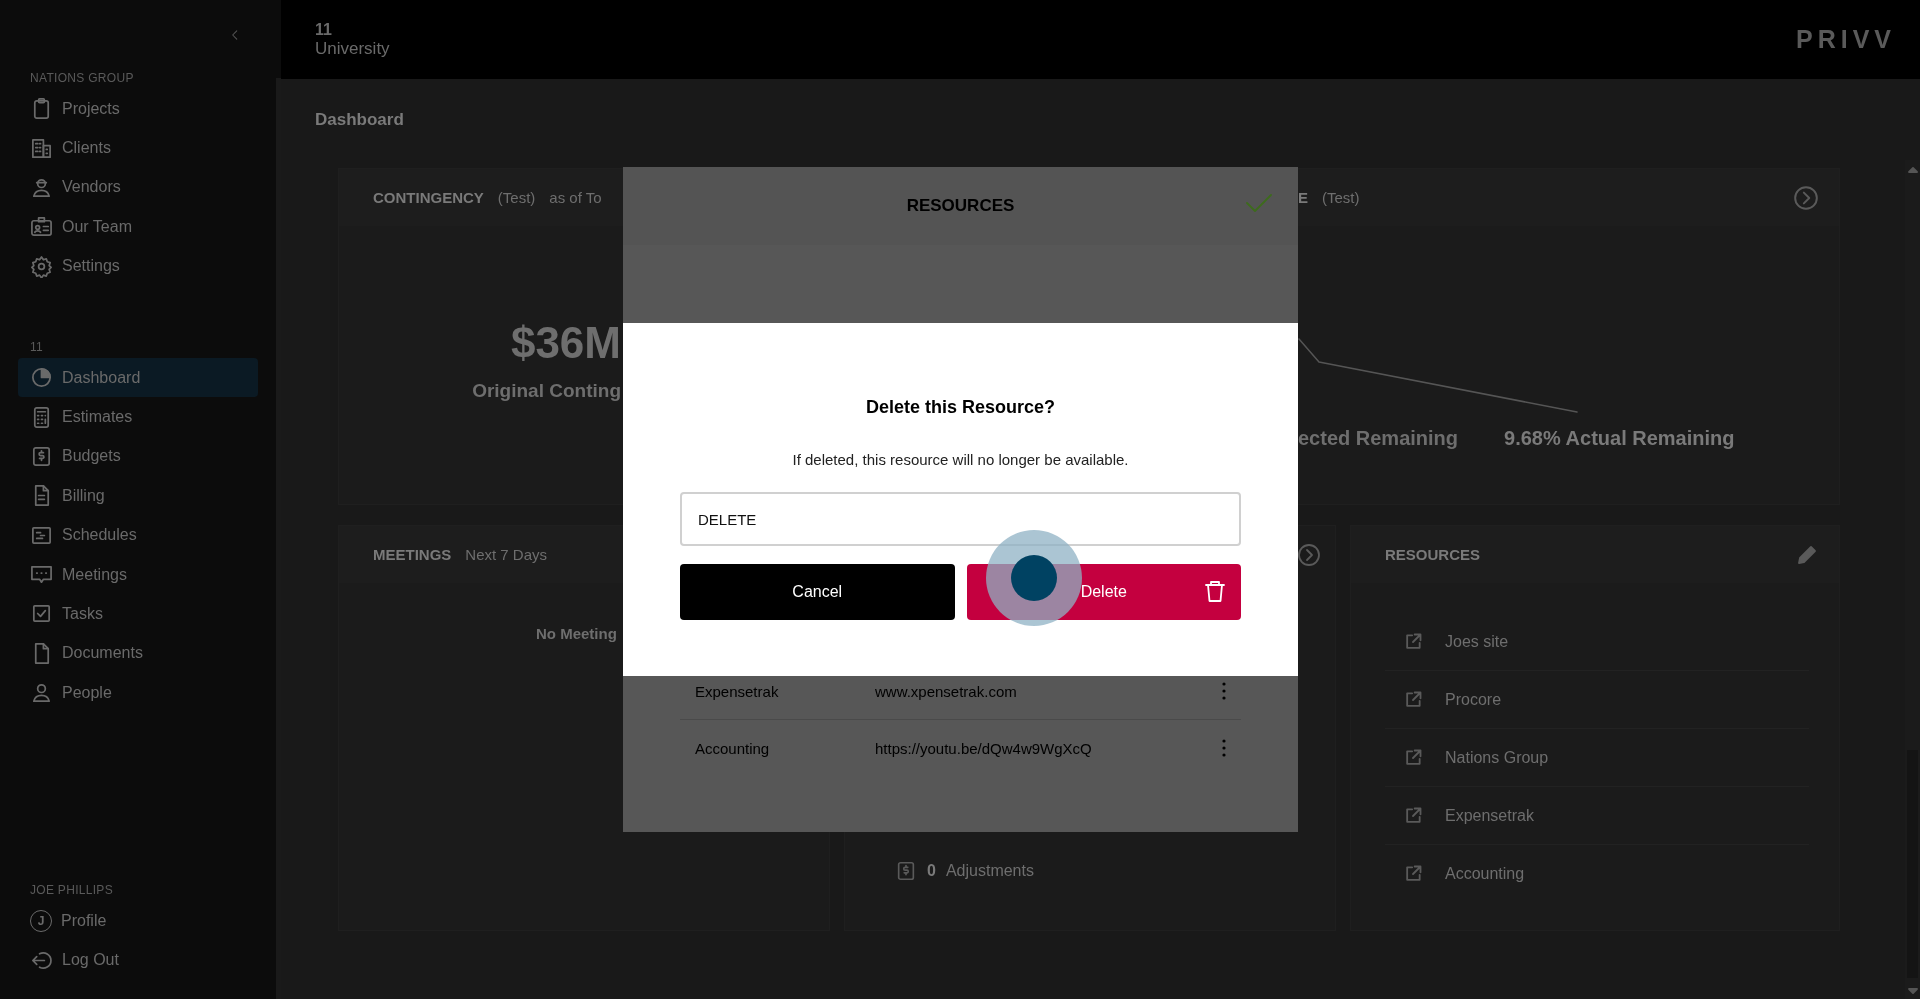 Image resolution: width=1920 pixels, height=999 pixels. What do you see at coordinates (989, 871) in the screenshot?
I see `adjustment-label: Adjustments` at bounding box center [989, 871].